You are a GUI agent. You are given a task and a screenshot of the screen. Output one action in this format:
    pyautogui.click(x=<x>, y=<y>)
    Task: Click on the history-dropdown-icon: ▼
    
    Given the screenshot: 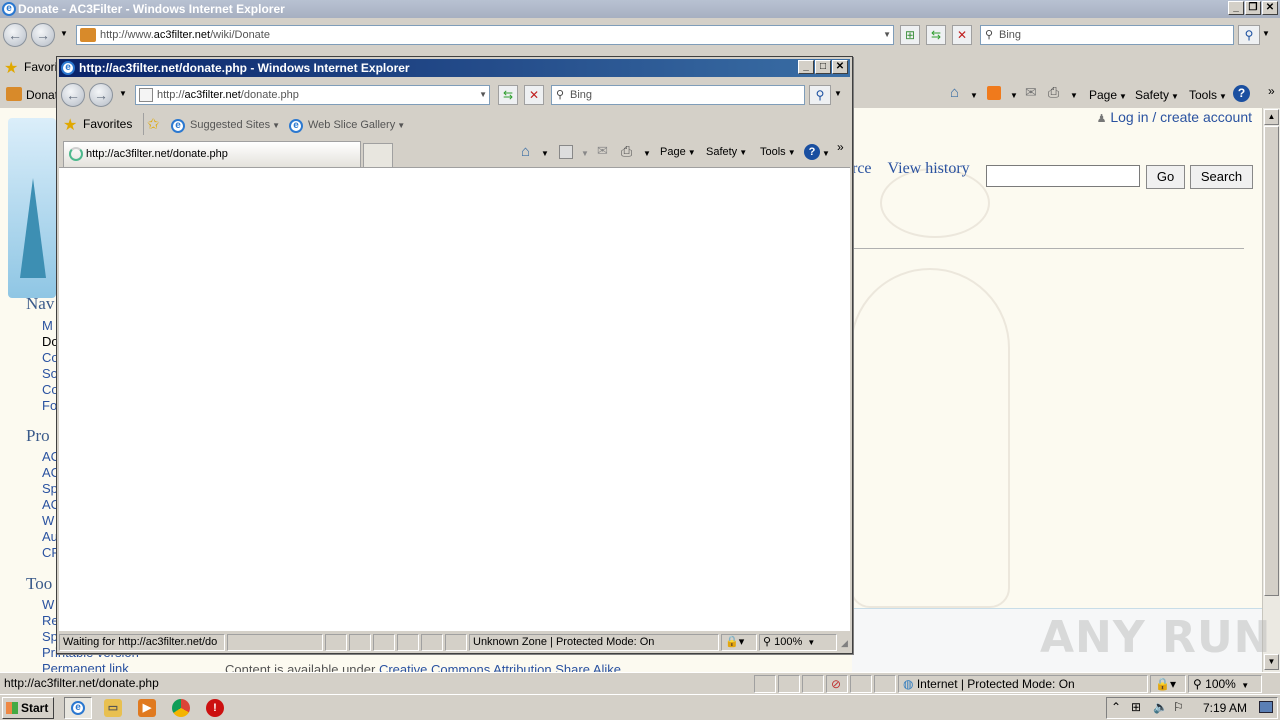 What is the action you would take?
    pyautogui.click(x=64, y=33)
    